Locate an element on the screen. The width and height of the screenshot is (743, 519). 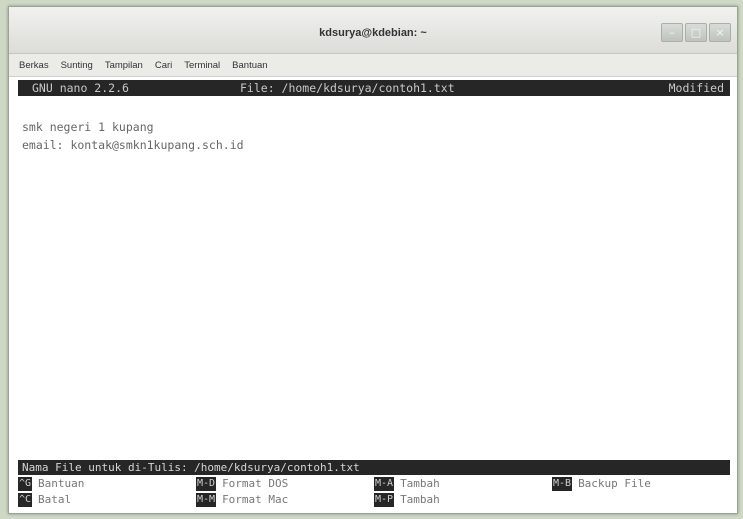
shortcut-bantuan: ^G Bantuan is located at coordinates (51, 483).